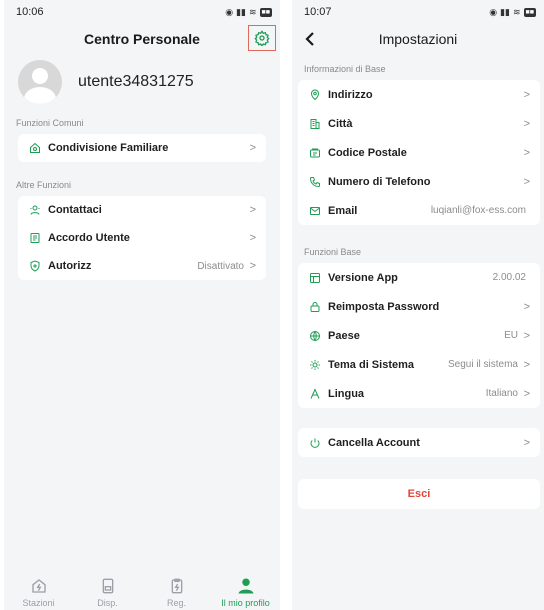  What do you see at coordinates (315, 365) in the screenshot?
I see `theme-icon` at bounding box center [315, 365].